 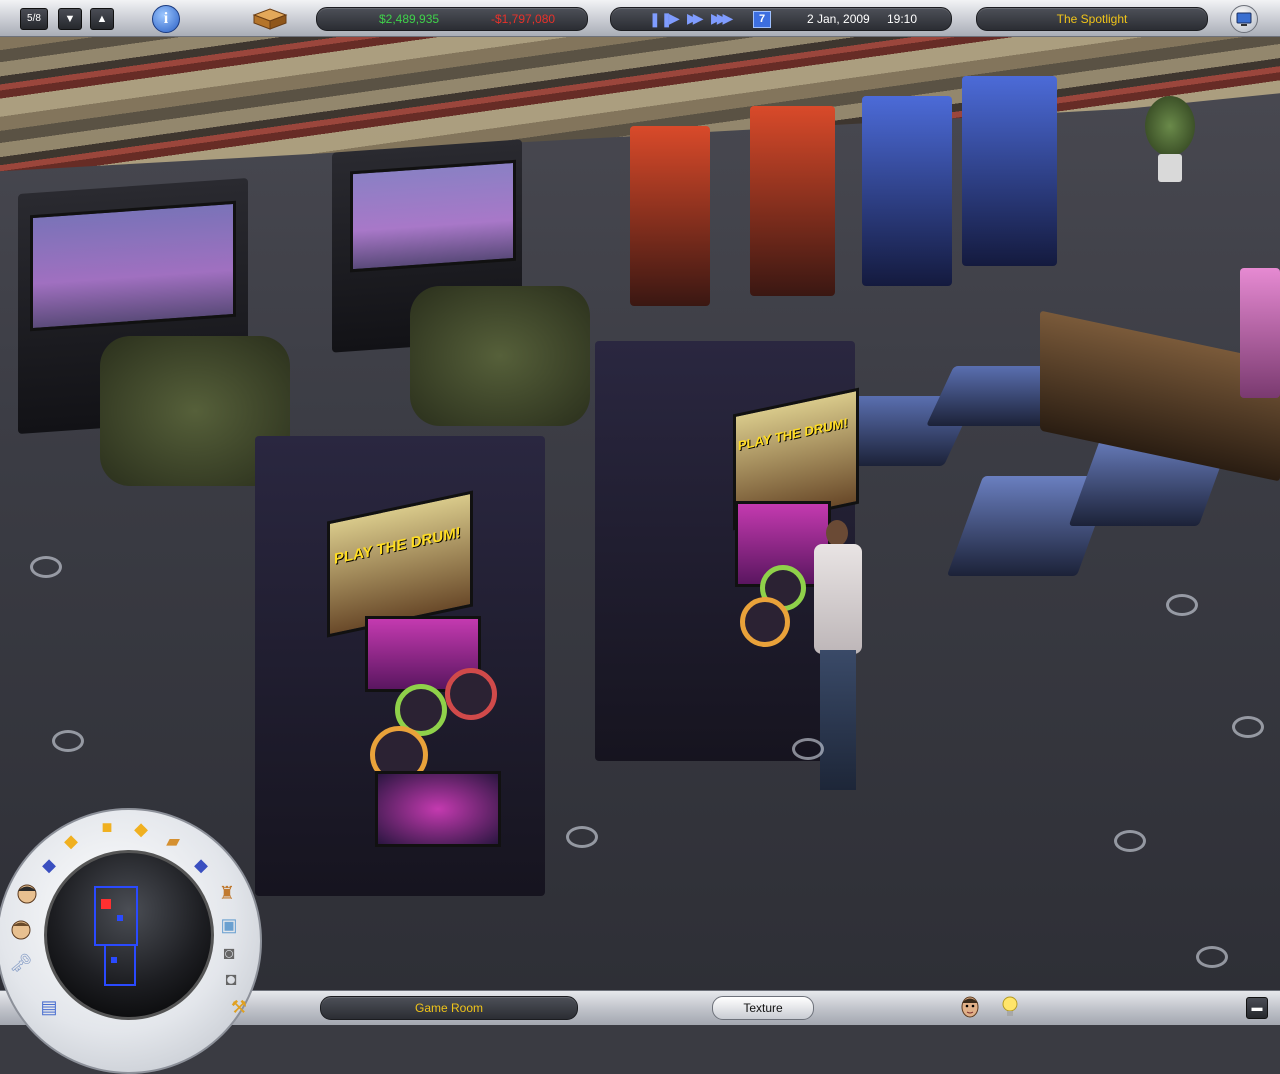 I want to click on hint-button, so click(x=1010, y=1007).